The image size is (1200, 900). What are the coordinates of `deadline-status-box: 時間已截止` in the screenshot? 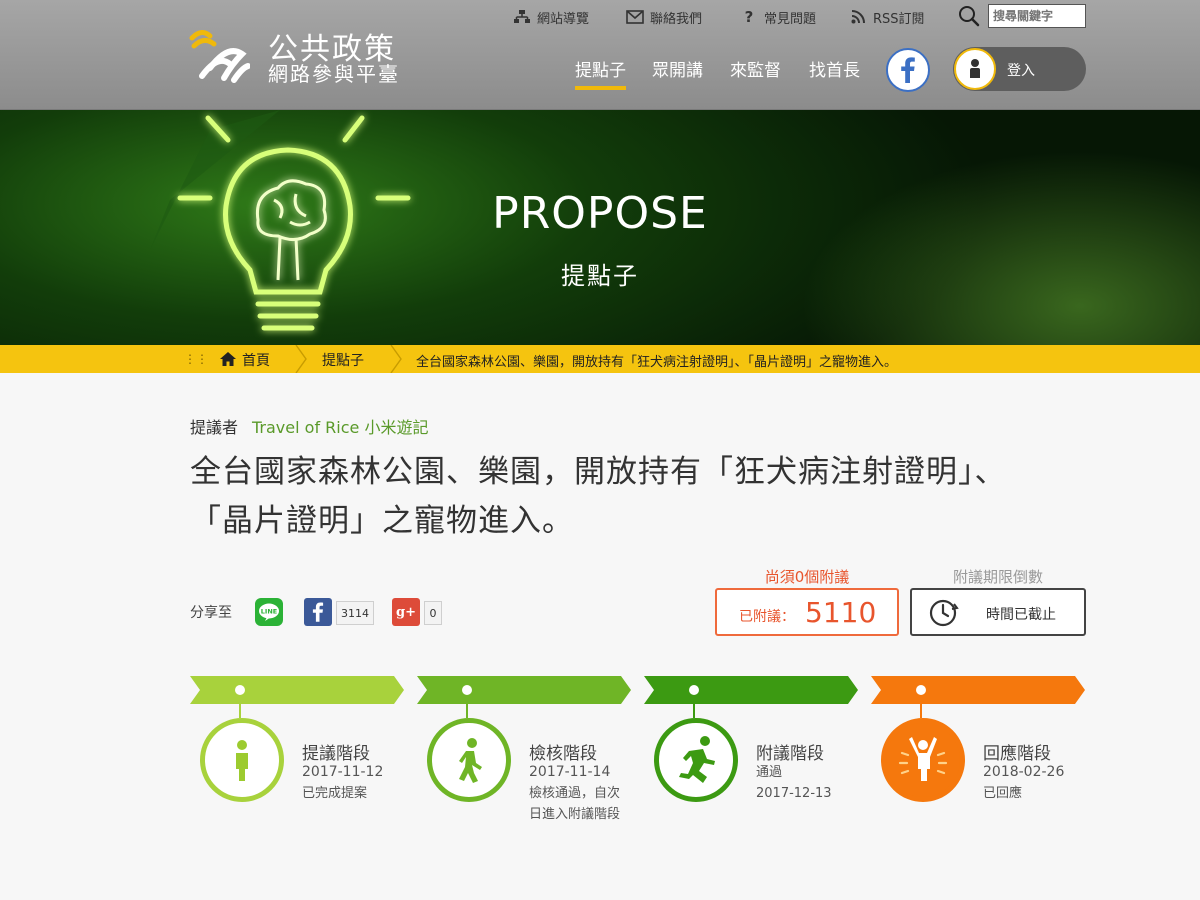 It's located at (998, 612).